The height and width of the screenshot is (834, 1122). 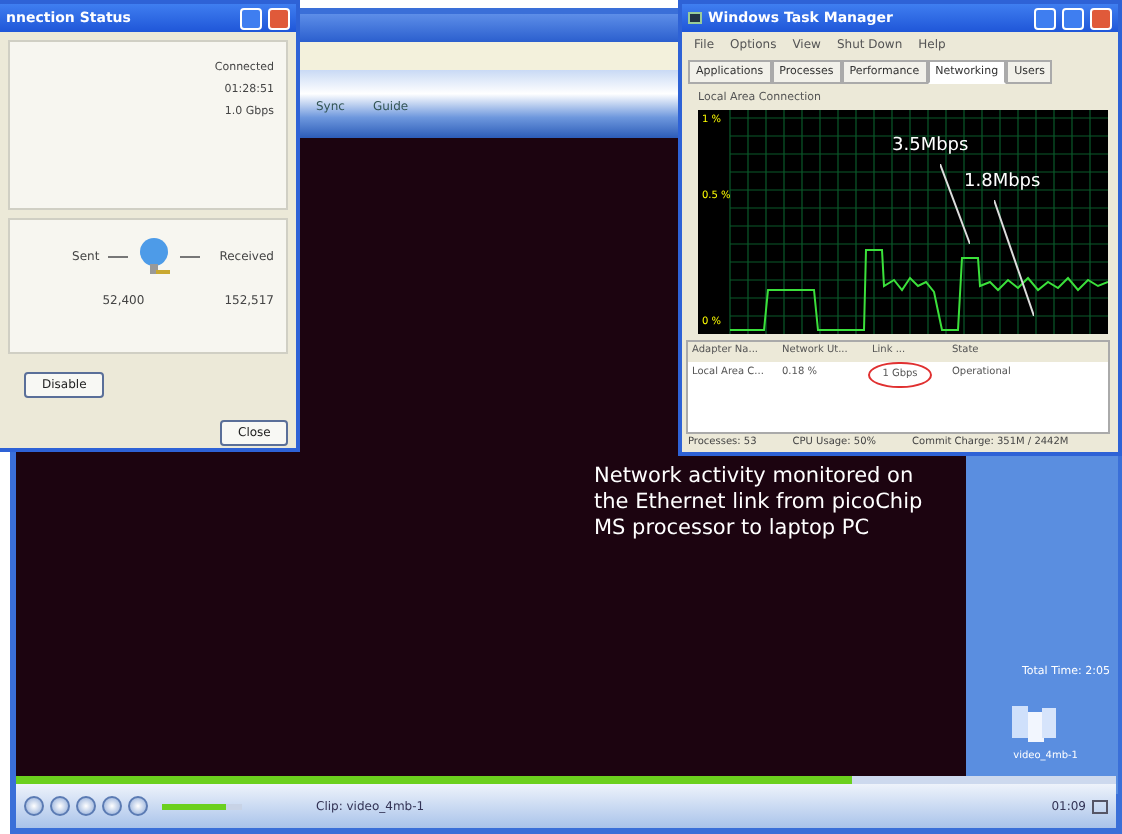 What do you see at coordinates (759, 503) in the screenshot?
I see `caption-text: Network activity monitored on the Ethernet link from picoChip MS processor to laptop PC` at bounding box center [759, 503].